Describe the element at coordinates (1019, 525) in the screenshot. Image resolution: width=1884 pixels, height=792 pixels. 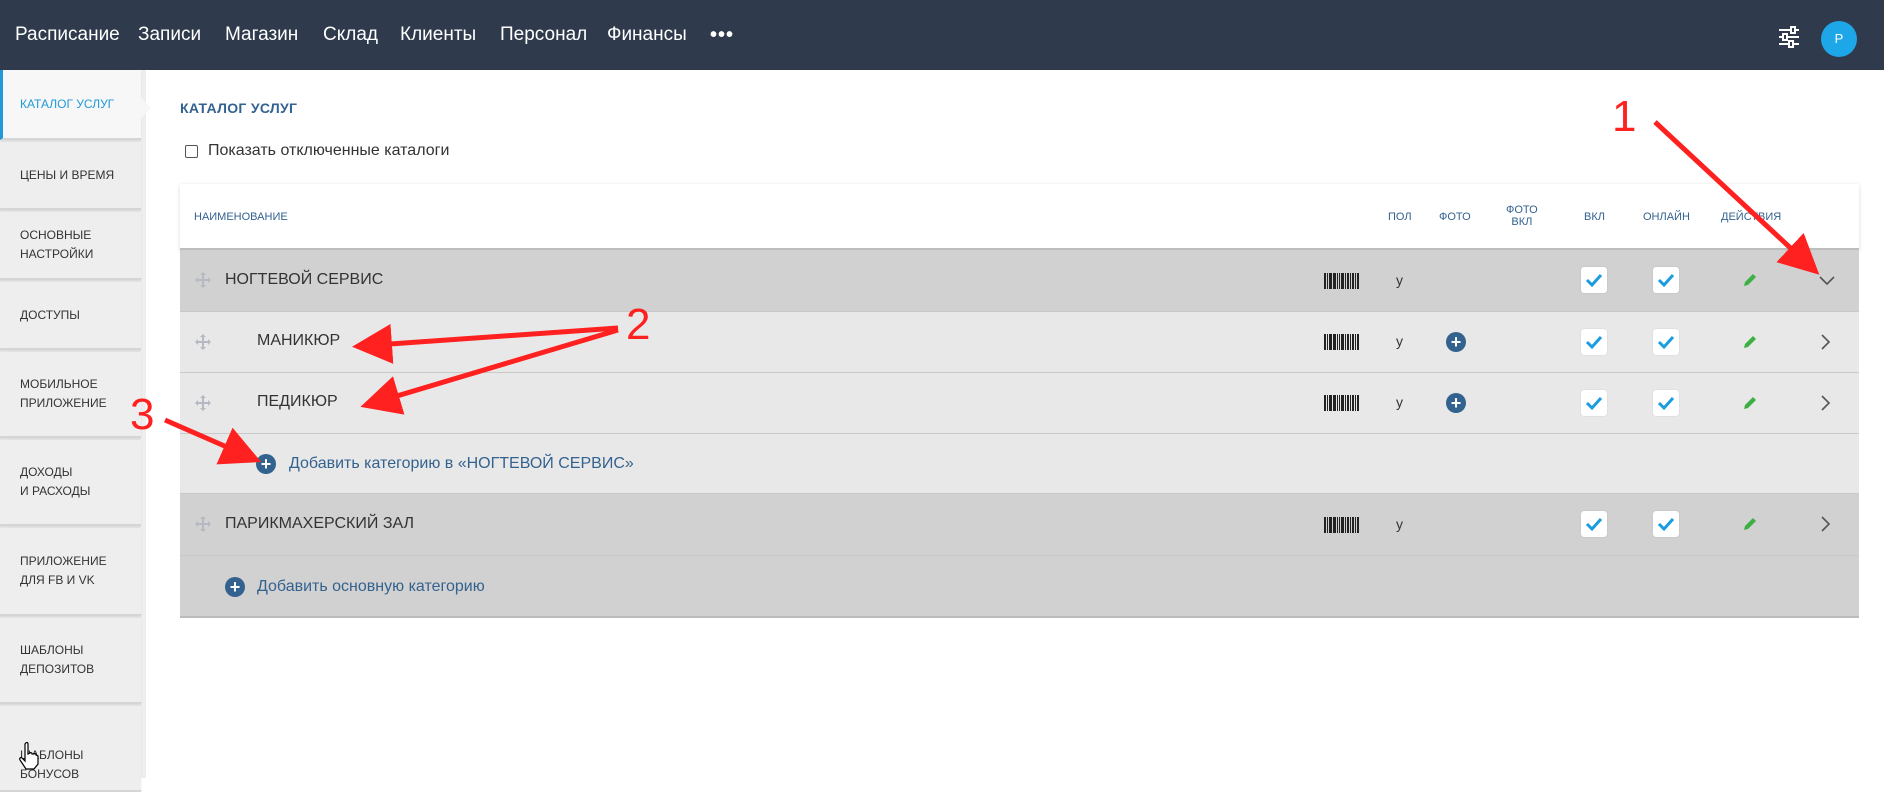
I see `table-row: ПАРИКМАХЕРСКИЙ ЗАЛ у` at that location.